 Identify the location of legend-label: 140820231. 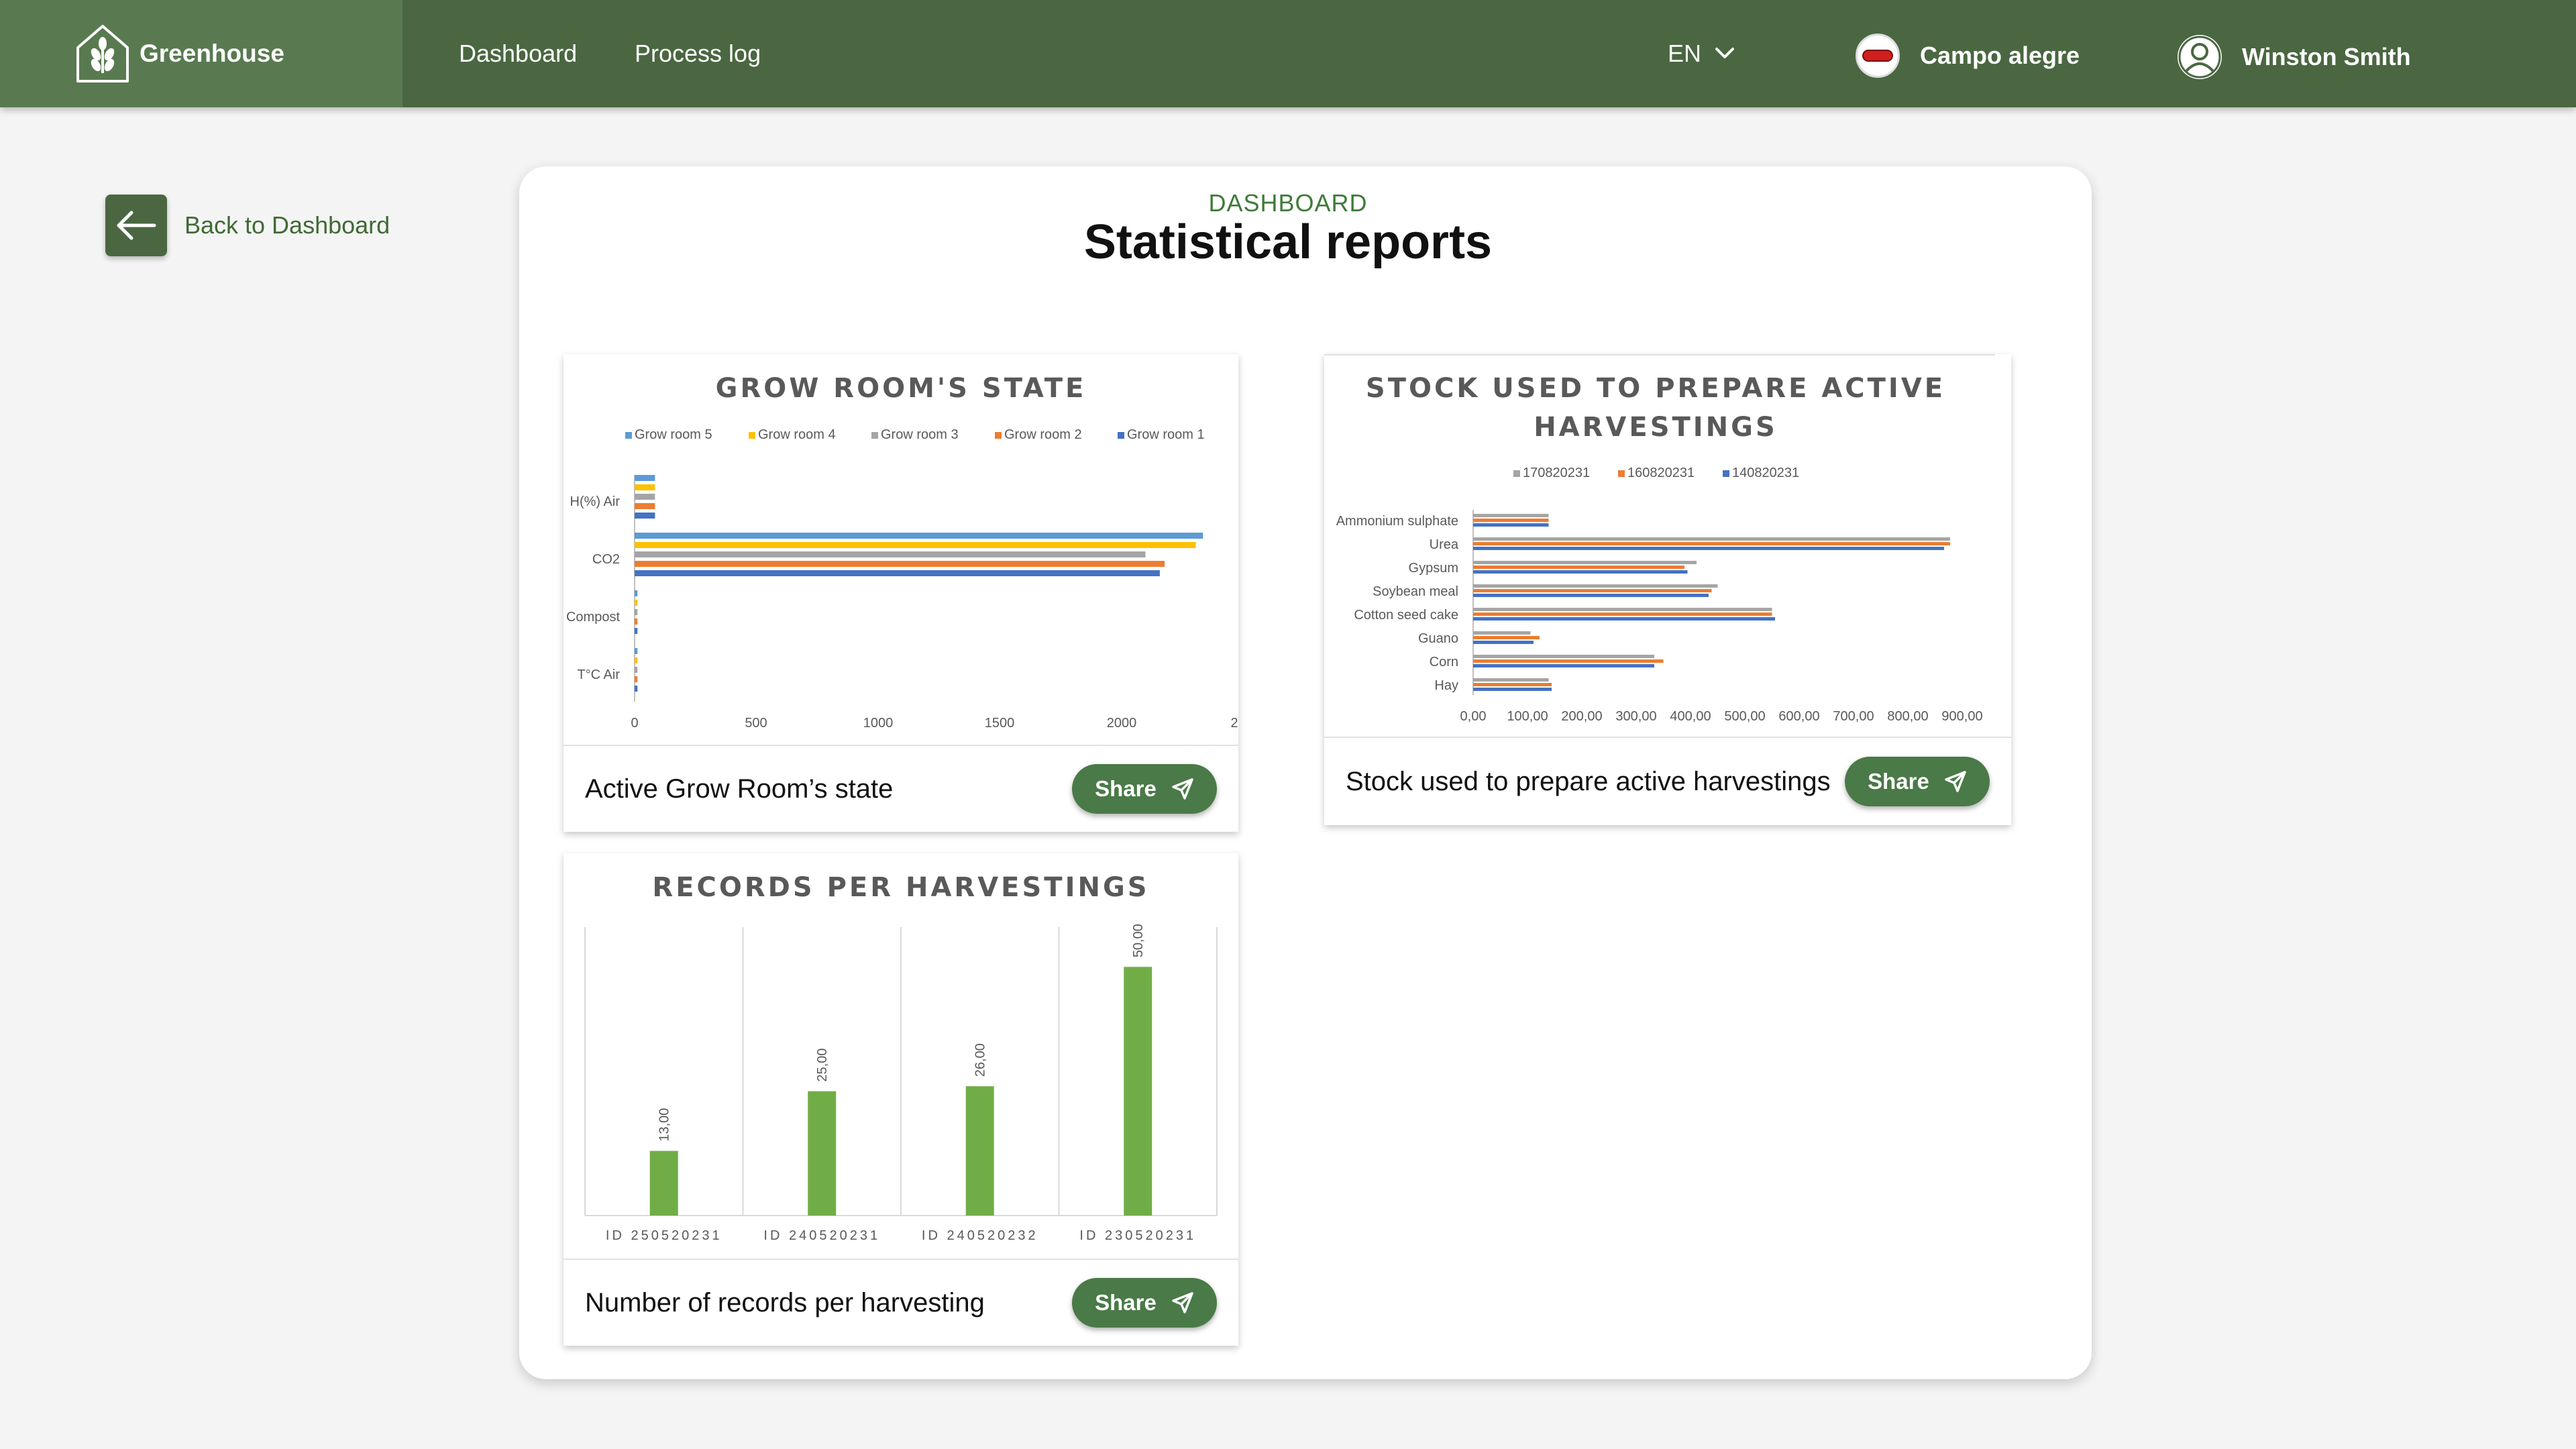
(1765, 473).